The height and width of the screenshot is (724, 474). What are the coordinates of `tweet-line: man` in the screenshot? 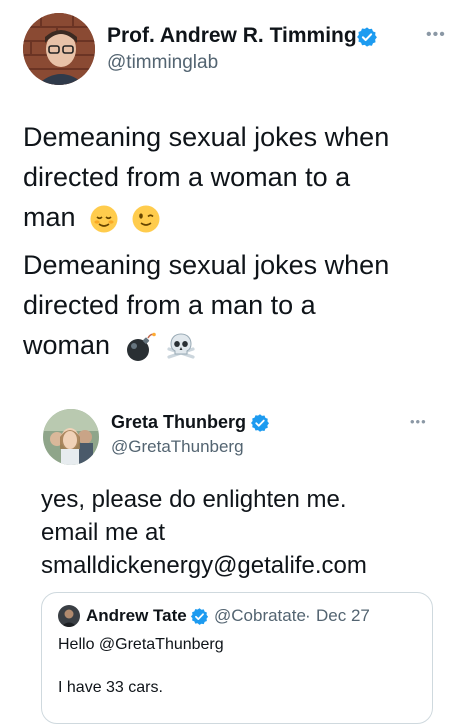 It's located at (49, 217).